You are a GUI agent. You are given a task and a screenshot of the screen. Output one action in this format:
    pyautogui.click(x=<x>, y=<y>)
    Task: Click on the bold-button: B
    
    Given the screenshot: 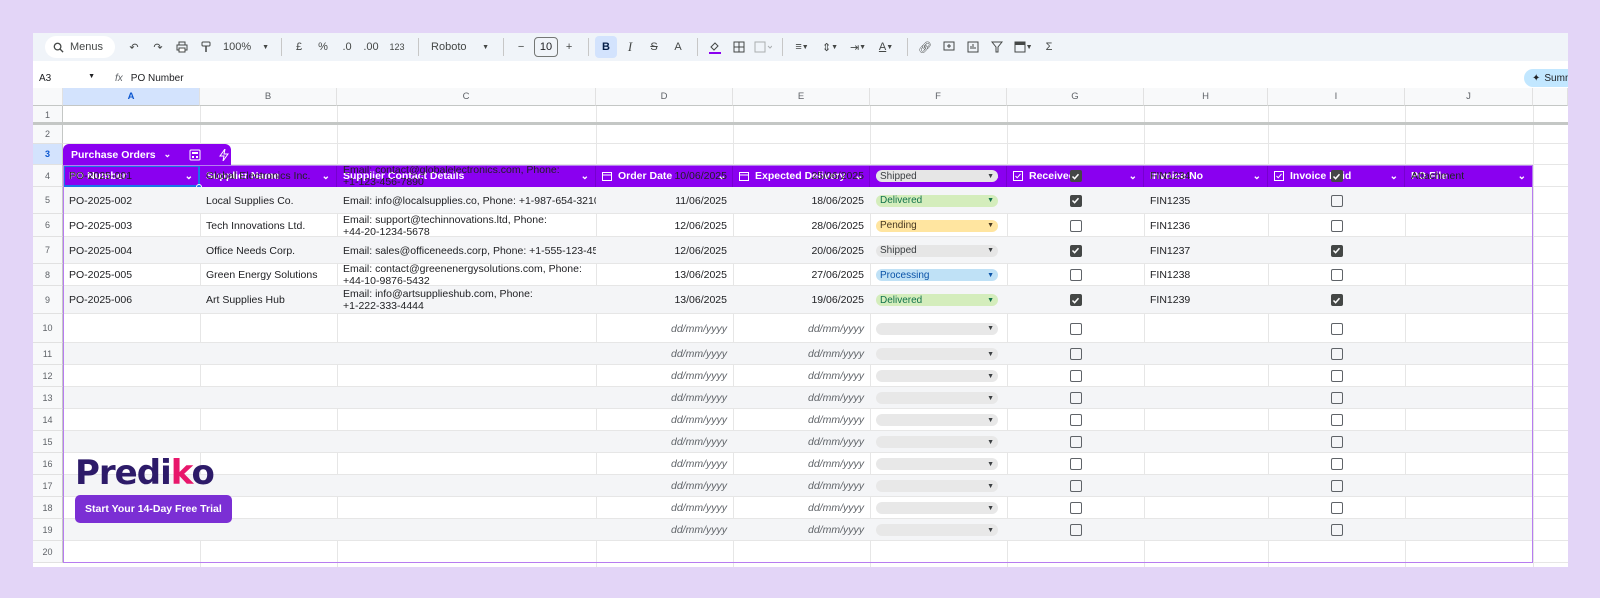 What is the action you would take?
    pyautogui.click(x=606, y=47)
    